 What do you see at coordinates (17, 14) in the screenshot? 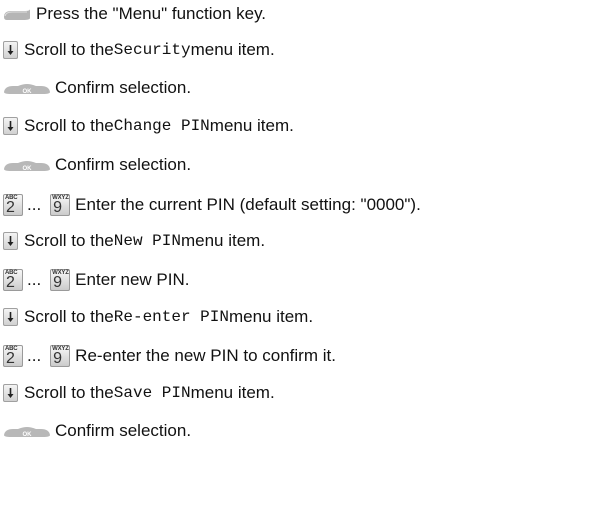
I see `function-key-icon` at bounding box center [17, 14].